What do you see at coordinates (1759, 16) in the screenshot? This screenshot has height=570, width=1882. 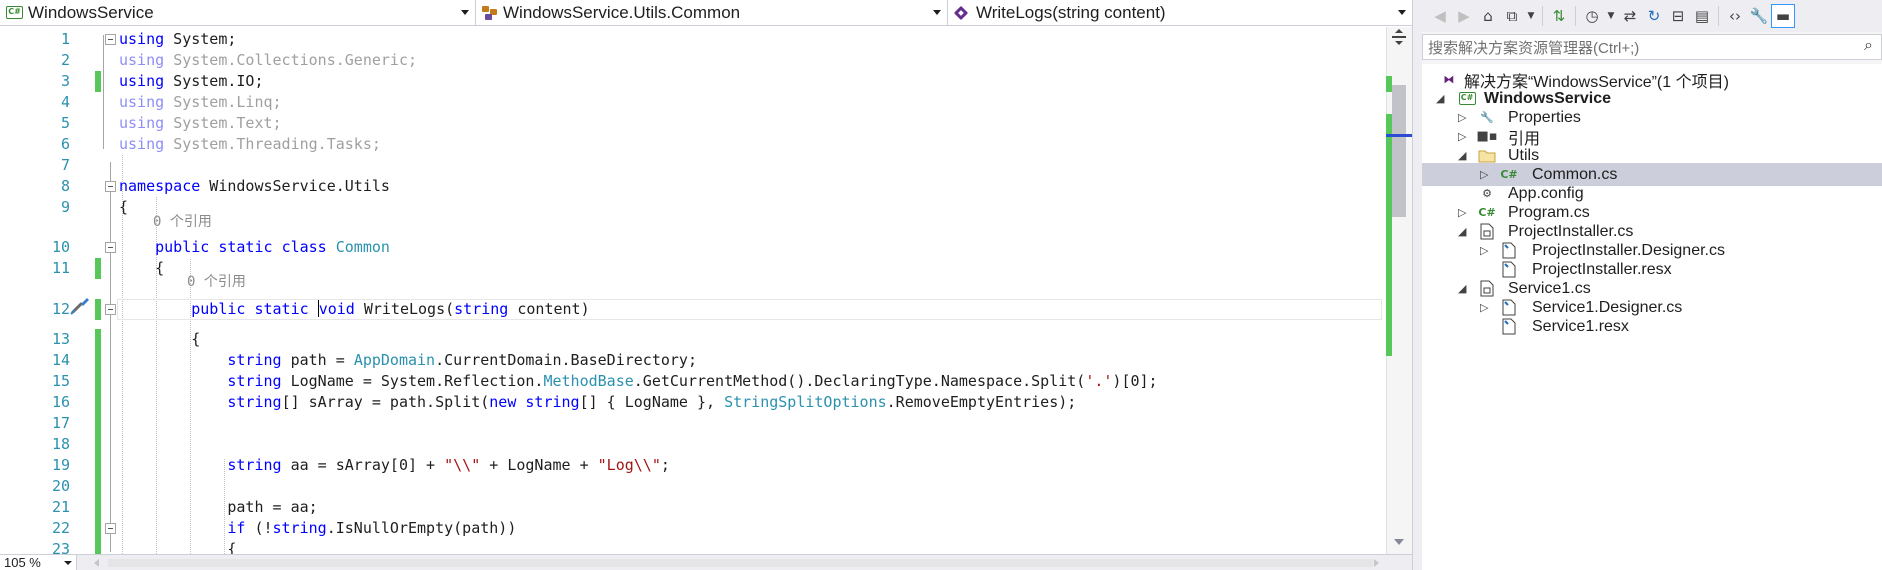 I see `properties-wrench-icon: 🔧` at bounding box center [1759, 16].